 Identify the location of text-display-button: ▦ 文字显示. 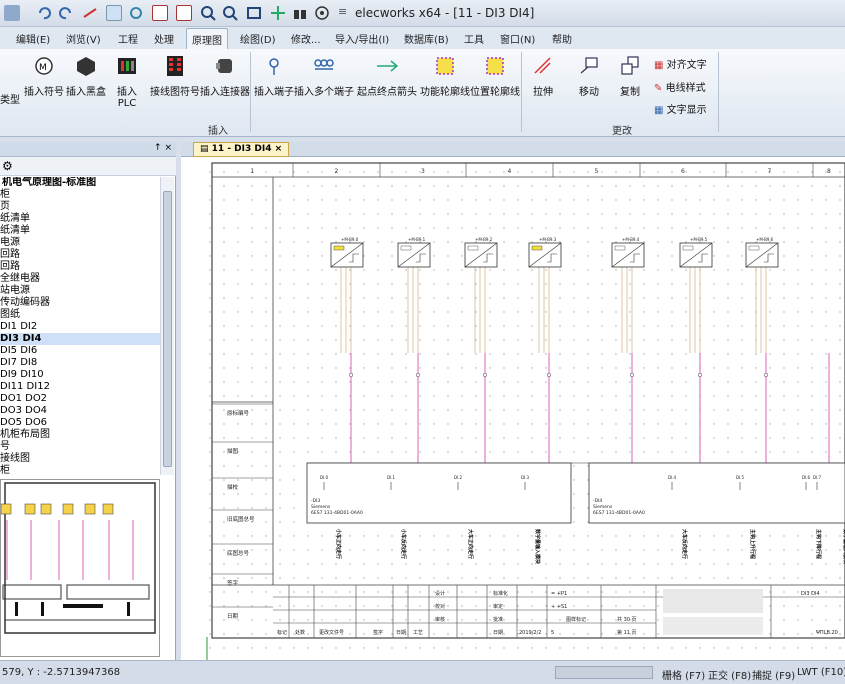
(680, 108).